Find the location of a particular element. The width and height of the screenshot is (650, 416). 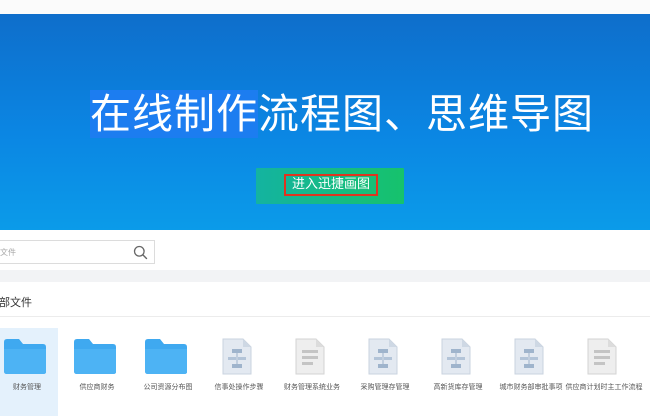

file-item: 采购管理存管理 is located at coordinates (385, 372).